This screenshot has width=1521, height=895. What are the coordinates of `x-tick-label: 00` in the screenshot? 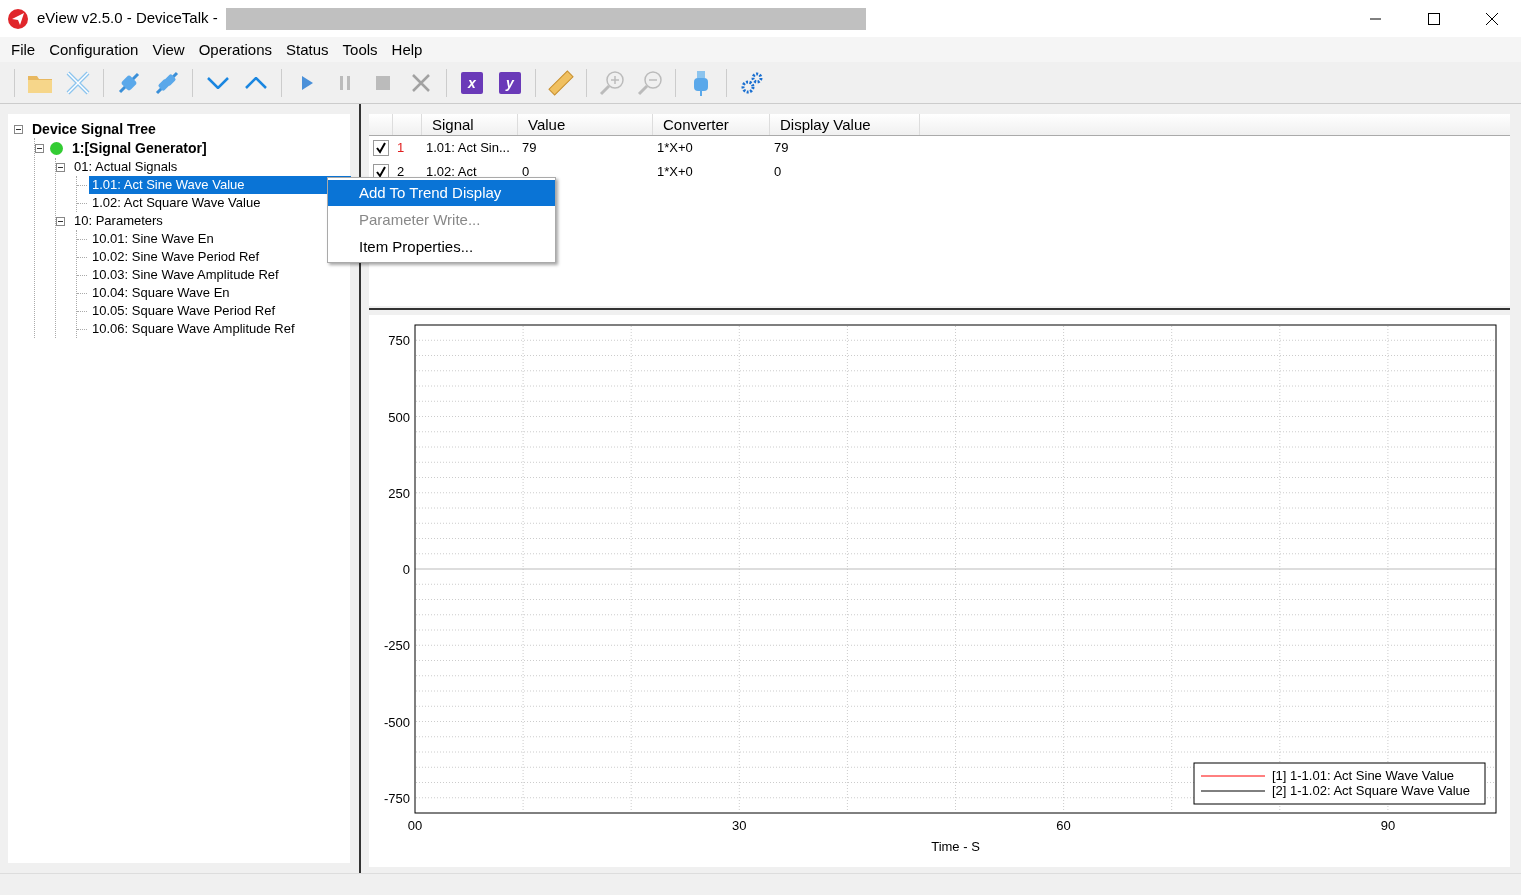 It's located at (415, 825).